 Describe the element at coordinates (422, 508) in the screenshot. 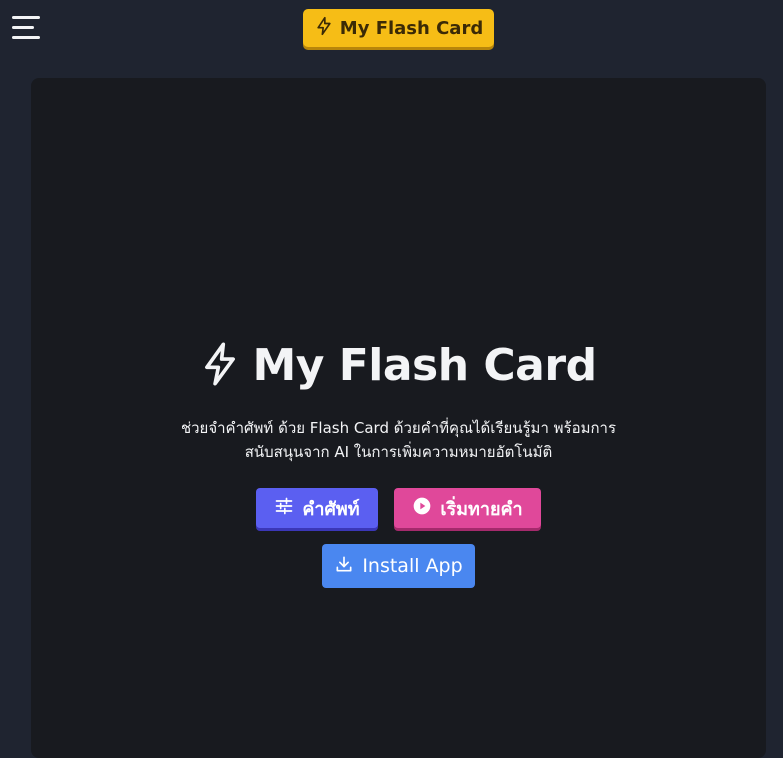

I see `play-circle-icon` at that location.